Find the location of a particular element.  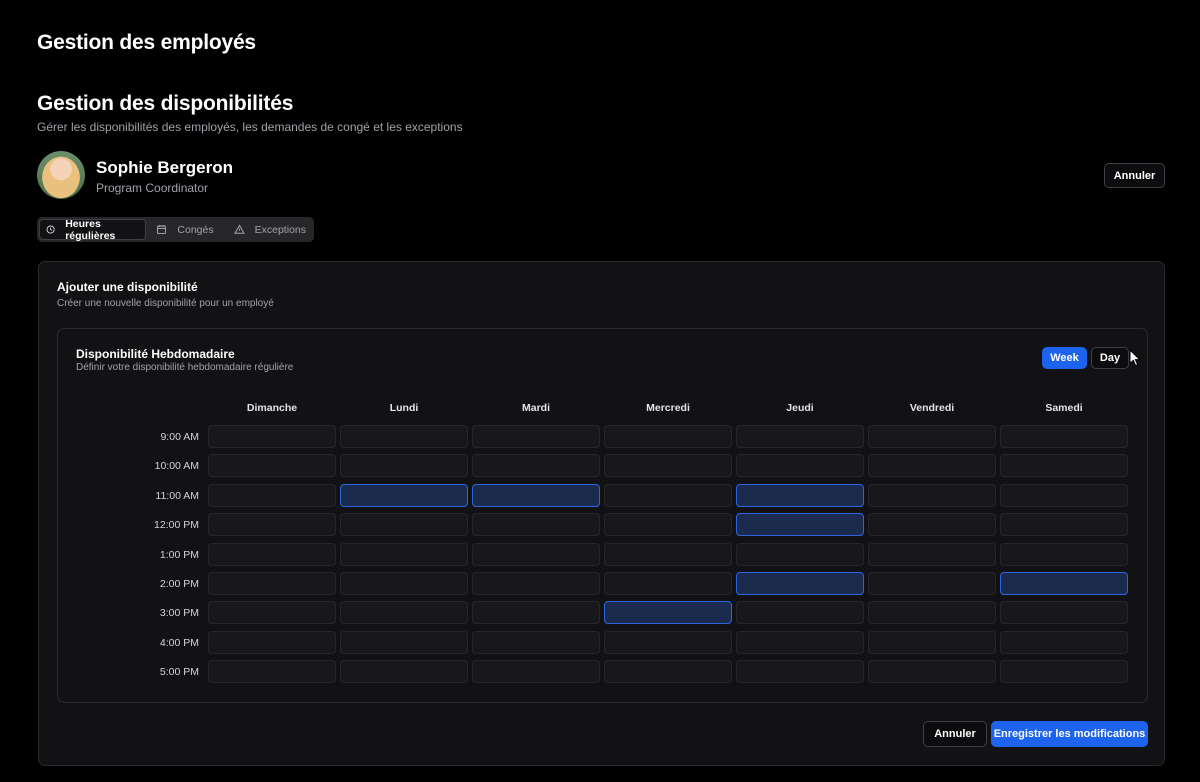

time-label-2: 11:00 AM is located at coordinates (177, 495).